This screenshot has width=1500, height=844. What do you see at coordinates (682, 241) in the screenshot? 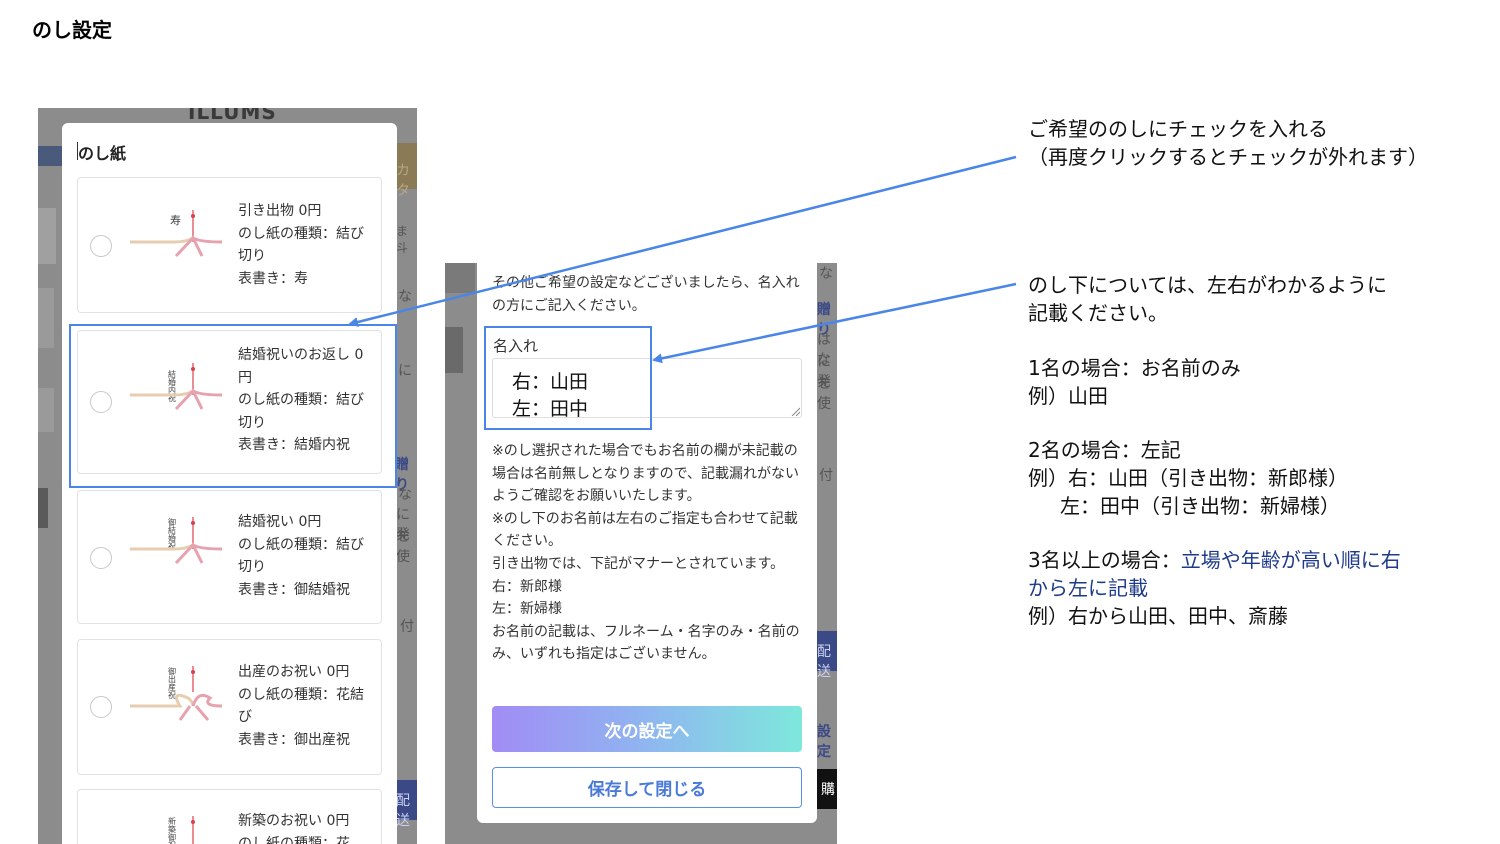
I see `arrow-to-noshi-card` at bounding box center [682, 241].